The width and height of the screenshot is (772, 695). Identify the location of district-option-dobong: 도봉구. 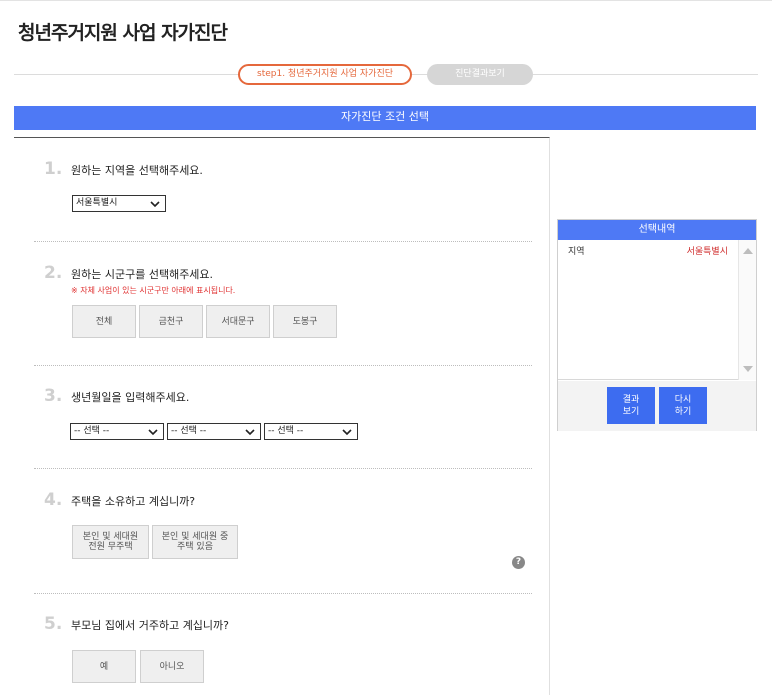
(305, 321).